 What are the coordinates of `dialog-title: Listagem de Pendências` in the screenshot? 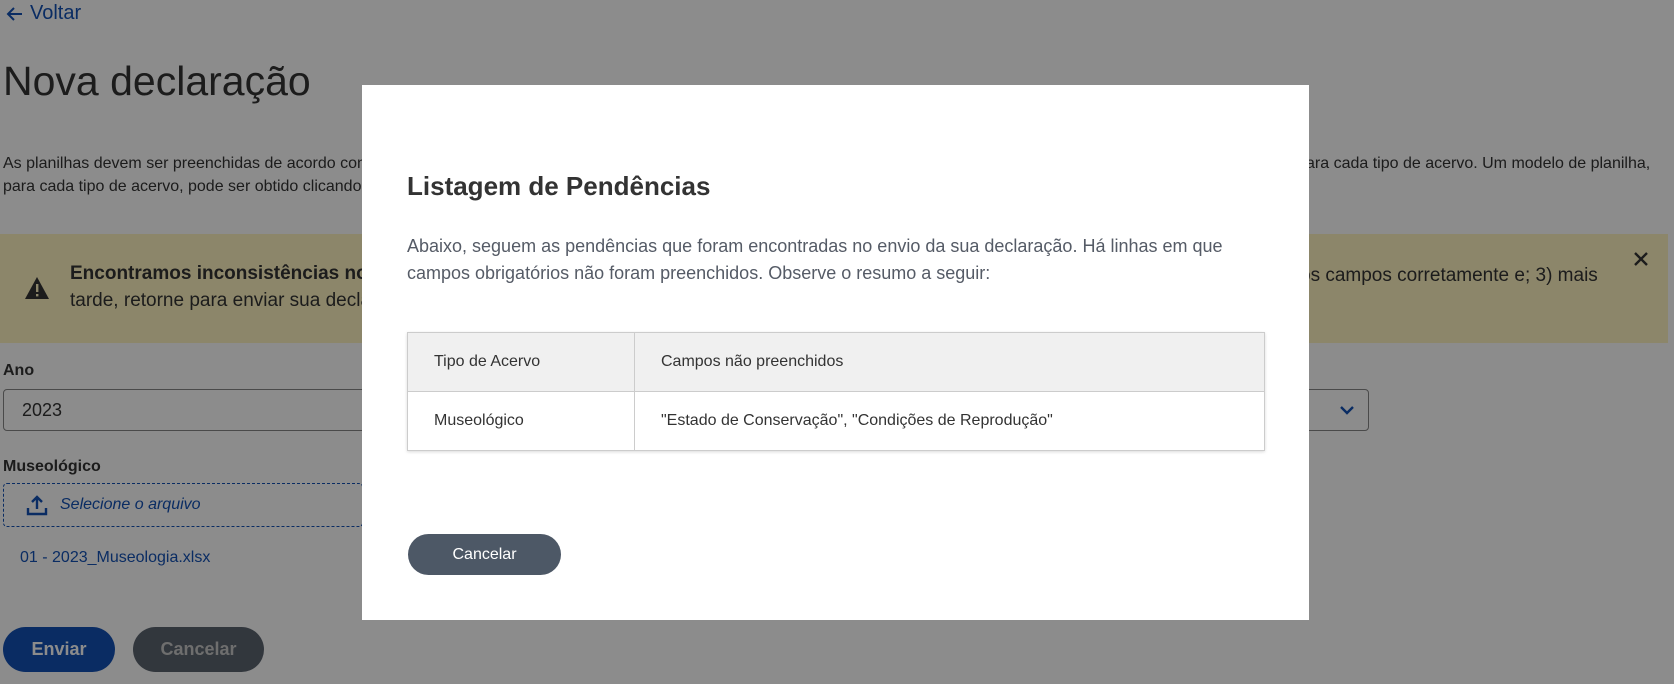 It's located at (559, 186).